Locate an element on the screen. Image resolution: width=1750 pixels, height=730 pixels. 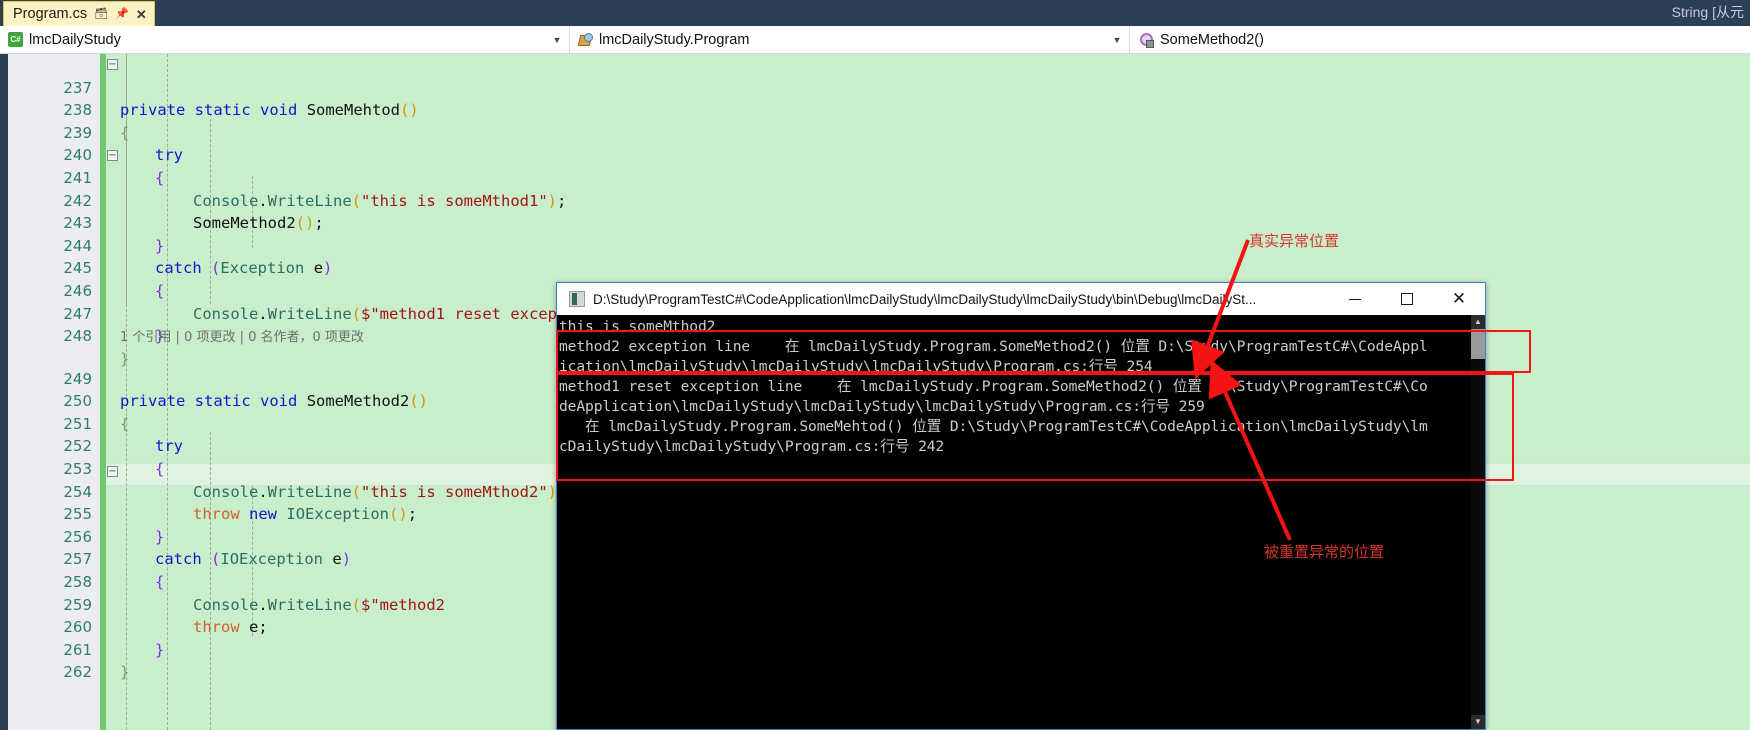
scroll-down-icon: ▼ is located at coordinates (1478, 722).